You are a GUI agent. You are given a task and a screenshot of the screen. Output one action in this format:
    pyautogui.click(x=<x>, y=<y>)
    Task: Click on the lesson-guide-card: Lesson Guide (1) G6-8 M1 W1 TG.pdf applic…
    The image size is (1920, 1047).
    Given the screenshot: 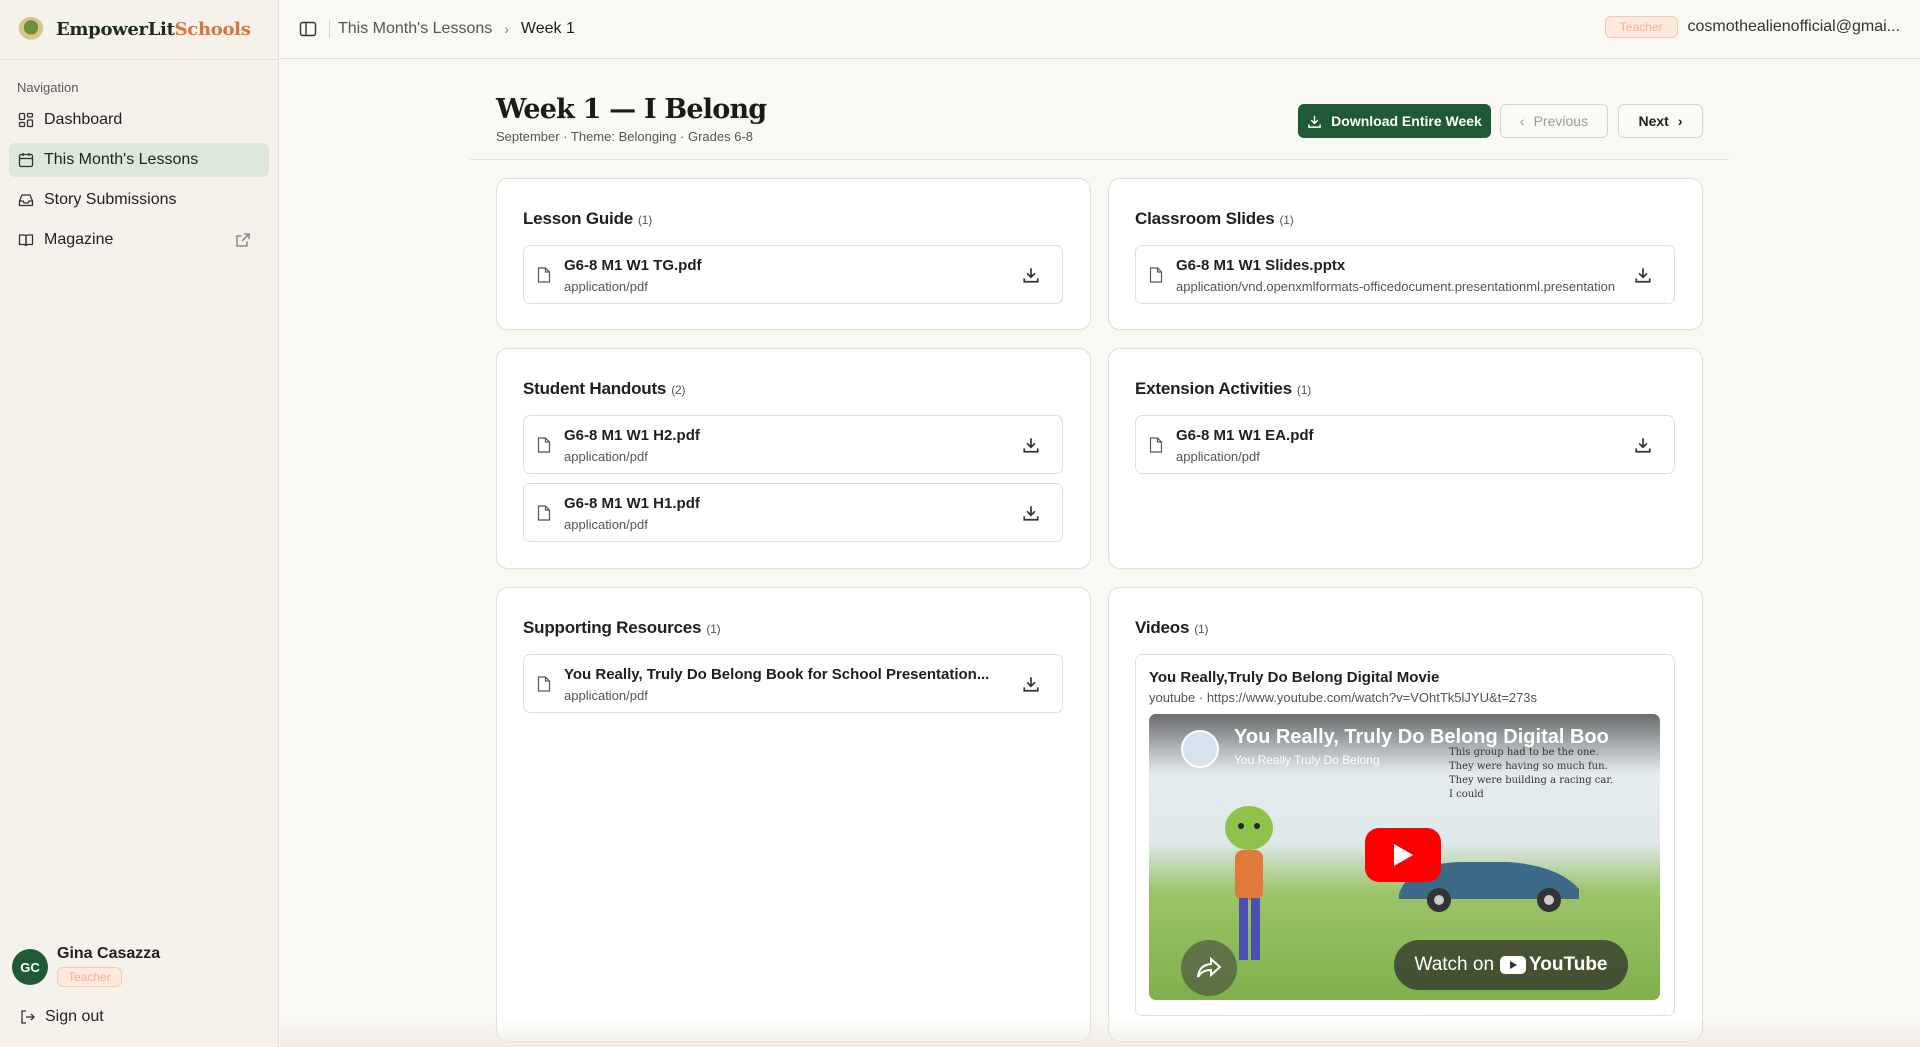 What is the action you would take?
    pyautogui.click(x=793, y=254)
    